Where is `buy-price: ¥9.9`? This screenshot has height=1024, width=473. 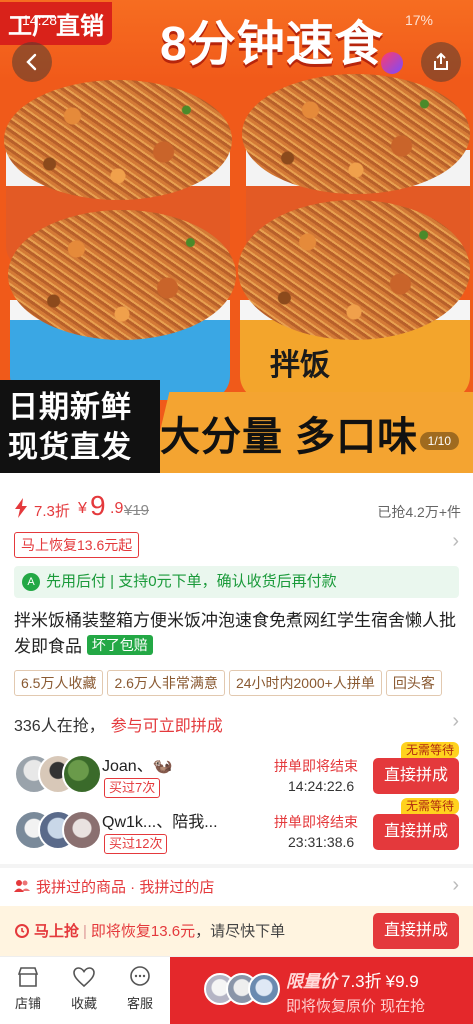
buy-price: ¥9.9 is located at coordinates (402, 981).